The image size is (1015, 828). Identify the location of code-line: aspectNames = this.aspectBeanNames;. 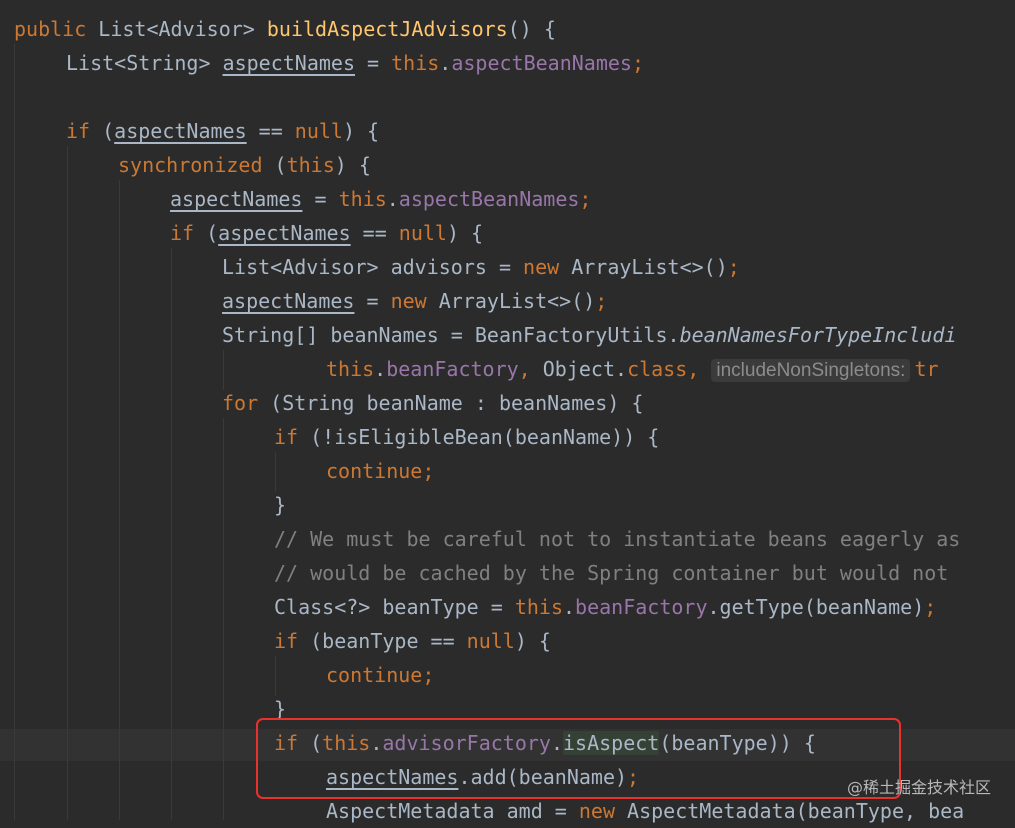
(380, 199).